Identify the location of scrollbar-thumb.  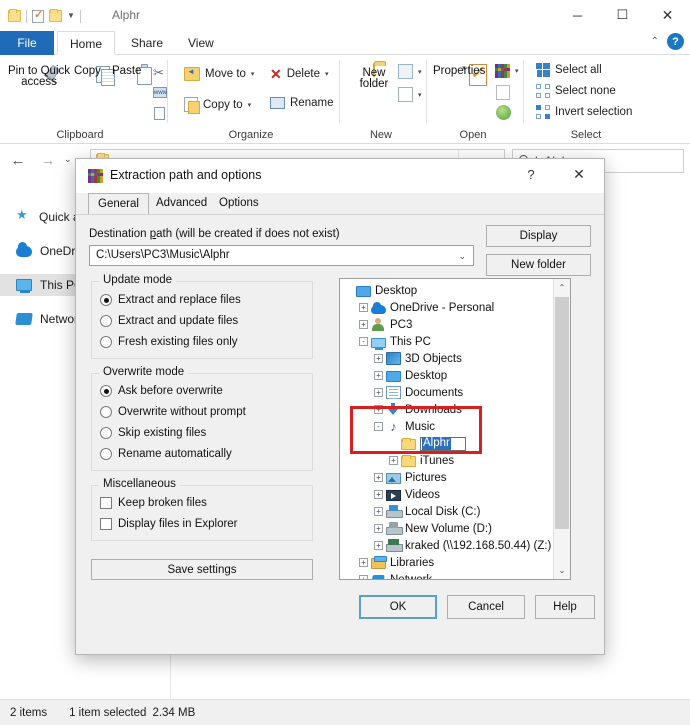
(562, 413).